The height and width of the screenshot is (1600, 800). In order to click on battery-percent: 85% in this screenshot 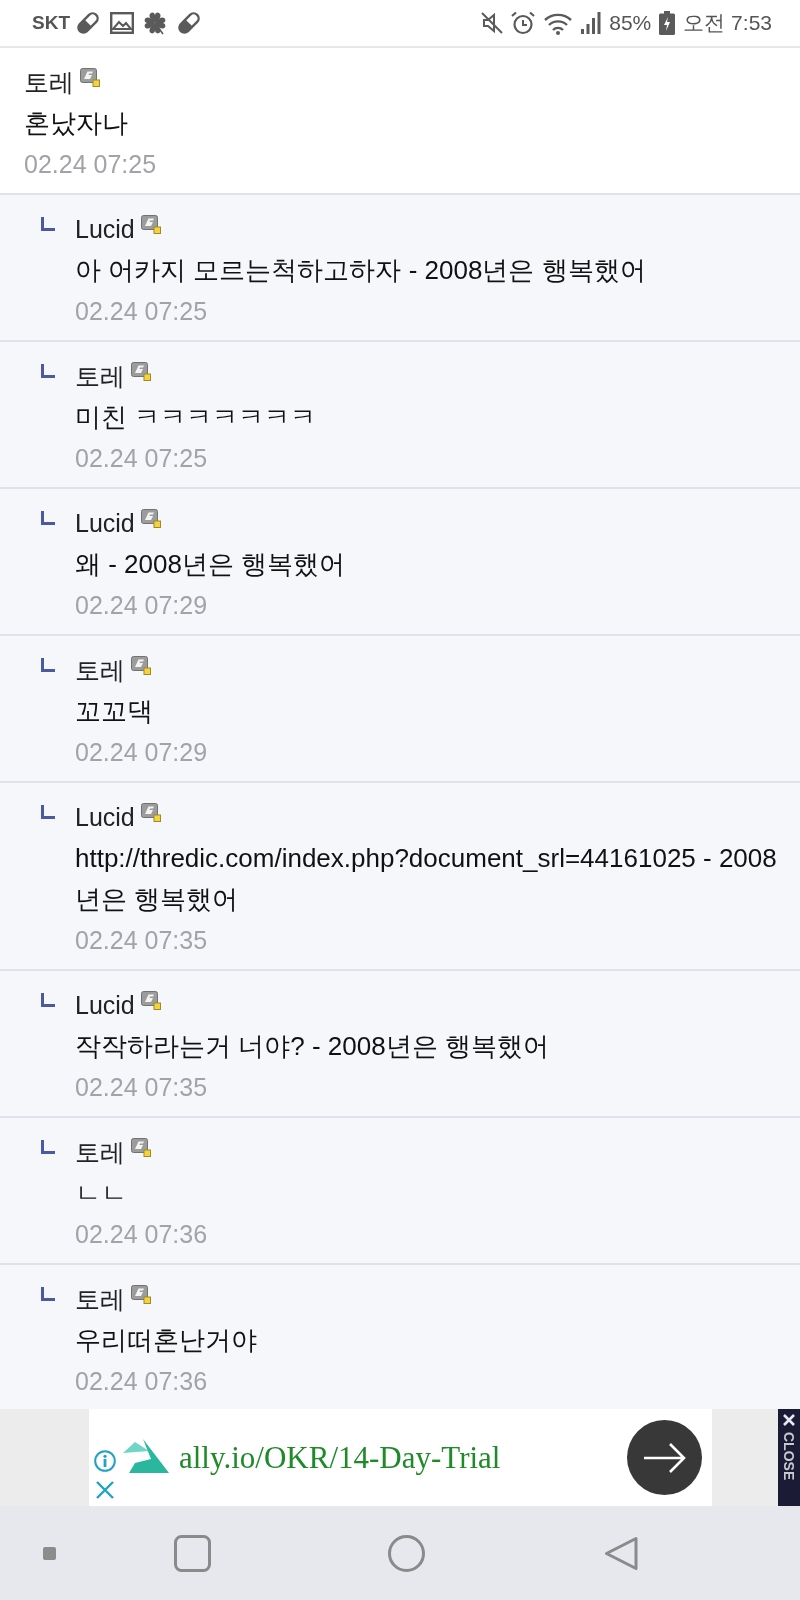, I will do `click(630, 23)`.